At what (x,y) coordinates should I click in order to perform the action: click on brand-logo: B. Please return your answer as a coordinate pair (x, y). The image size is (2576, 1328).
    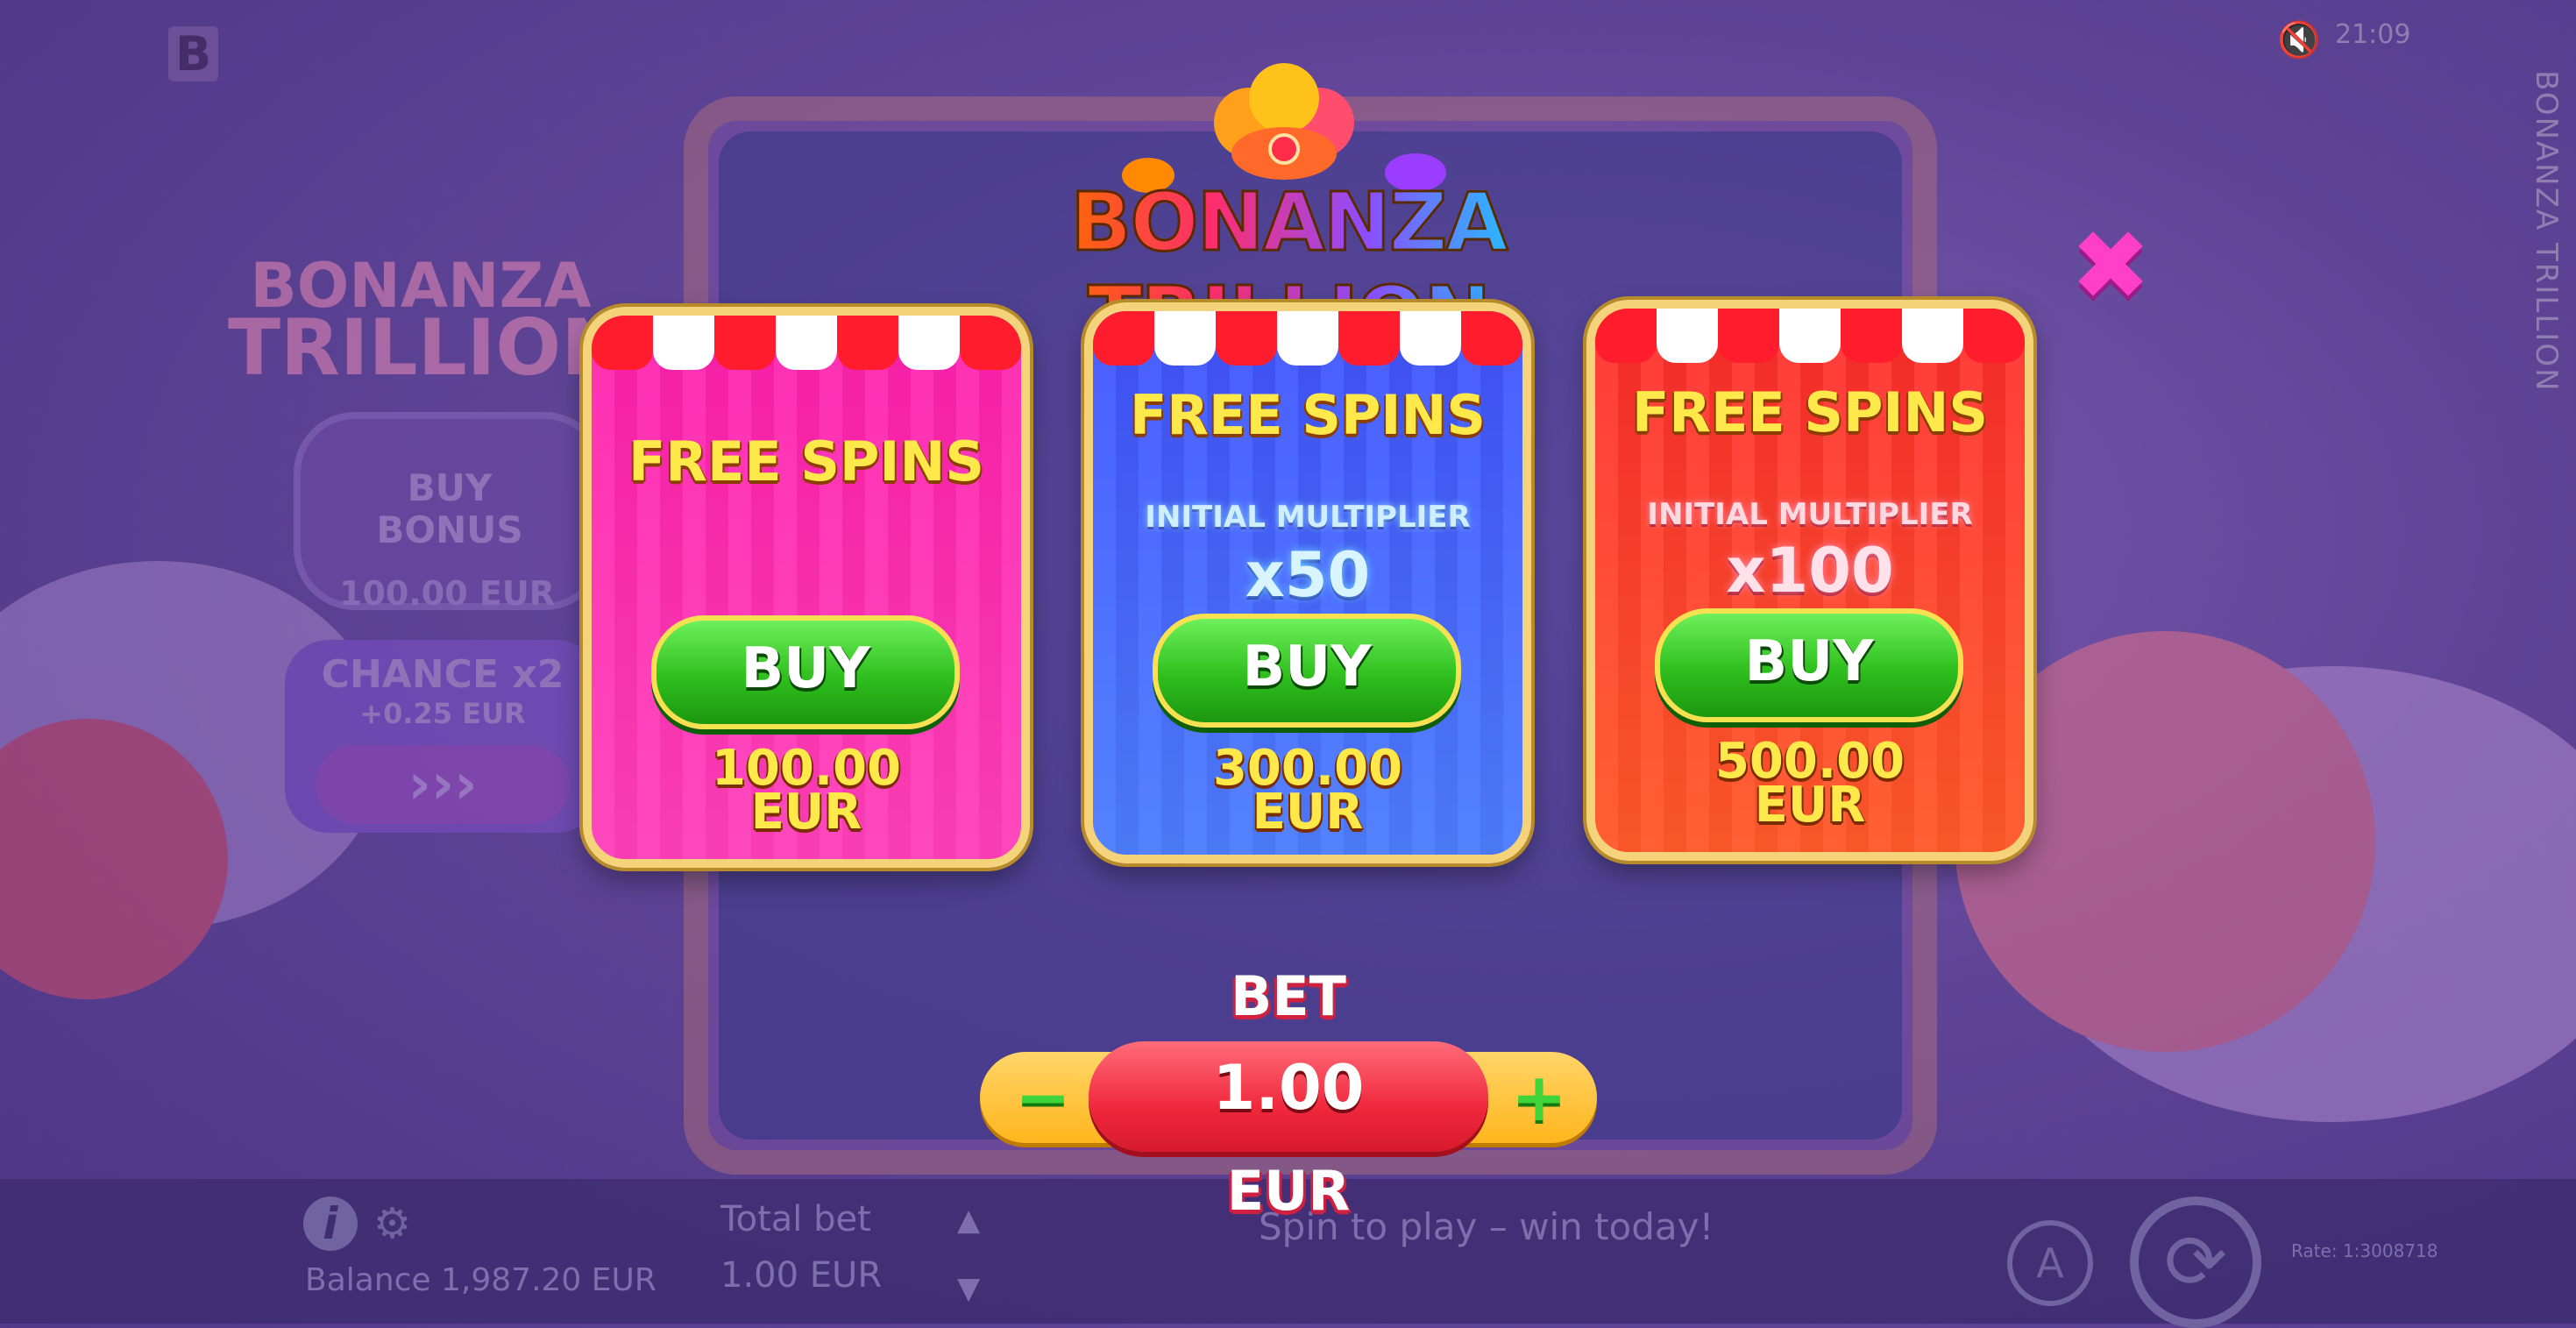
    Looking at the image, I should click on (193, 54).